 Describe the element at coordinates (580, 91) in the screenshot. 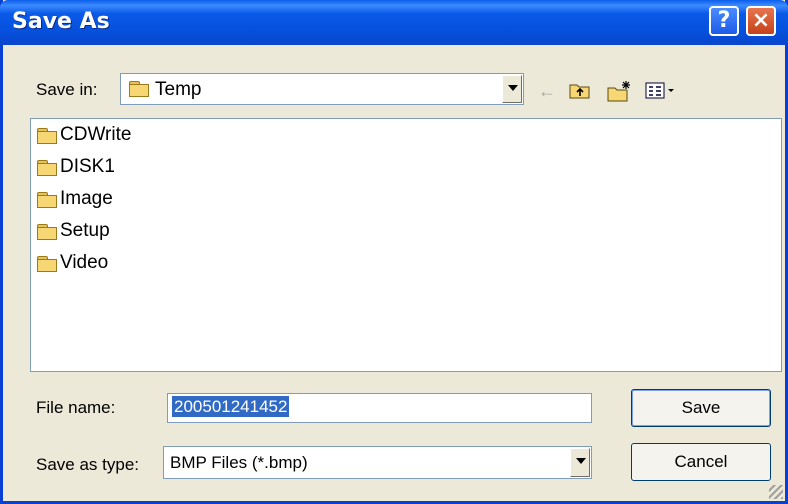

I see `up-folder-icon` at that location.